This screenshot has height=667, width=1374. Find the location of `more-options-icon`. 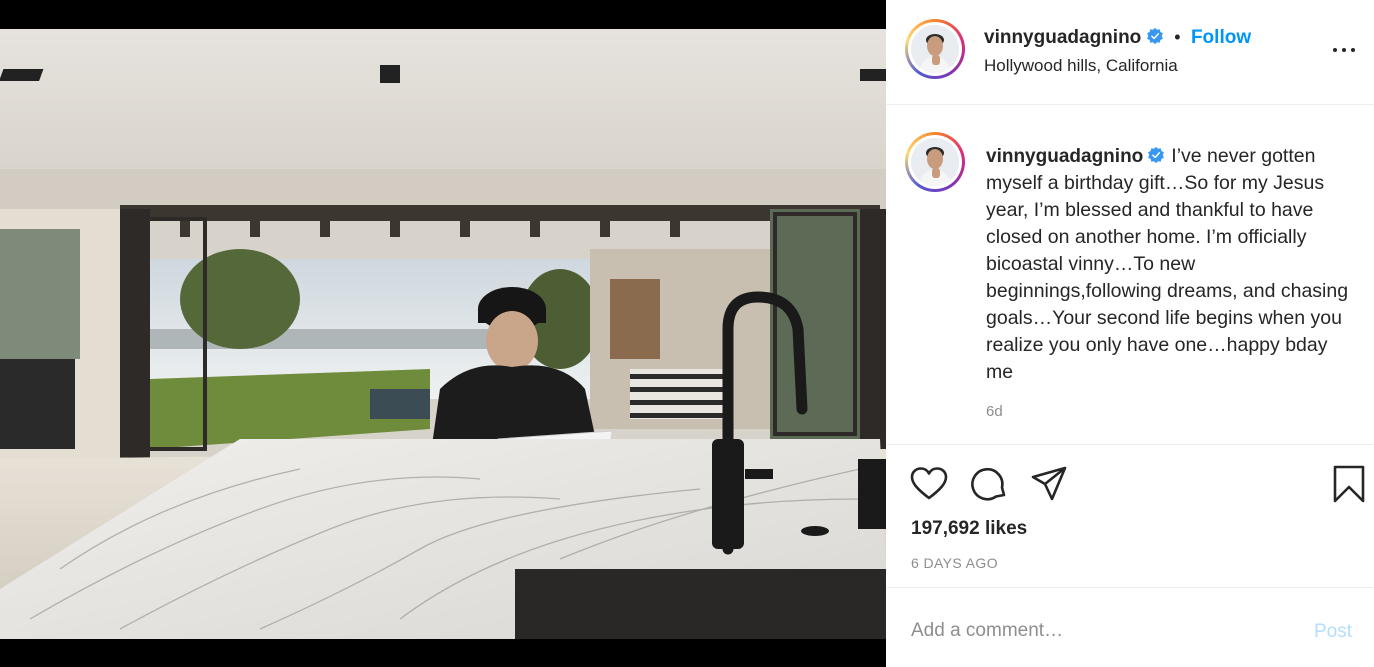

more-options-icon is located at coordinates (1346, 50).